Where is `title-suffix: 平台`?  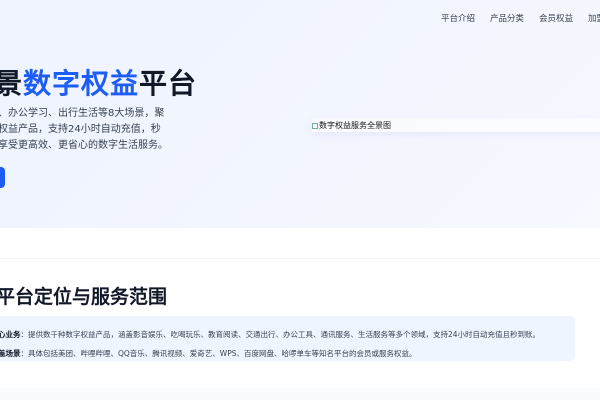 title-suffix: 平台 is located at coordinates (168, 83).